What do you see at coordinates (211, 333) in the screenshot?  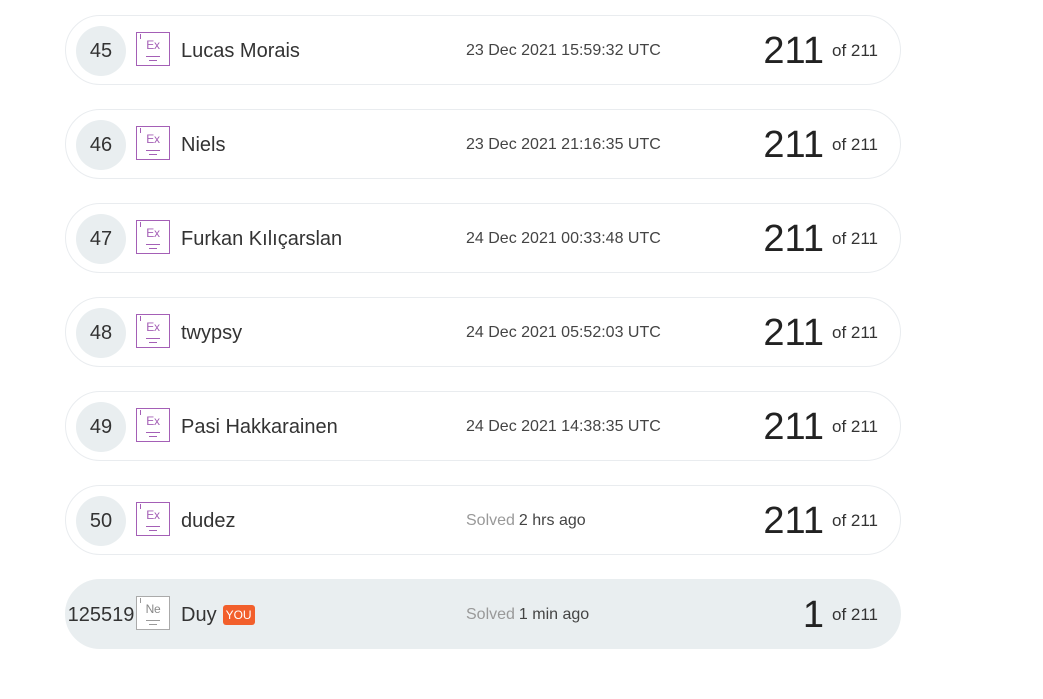 I see `player-name: twypsy` at bounding box center [211, 333].